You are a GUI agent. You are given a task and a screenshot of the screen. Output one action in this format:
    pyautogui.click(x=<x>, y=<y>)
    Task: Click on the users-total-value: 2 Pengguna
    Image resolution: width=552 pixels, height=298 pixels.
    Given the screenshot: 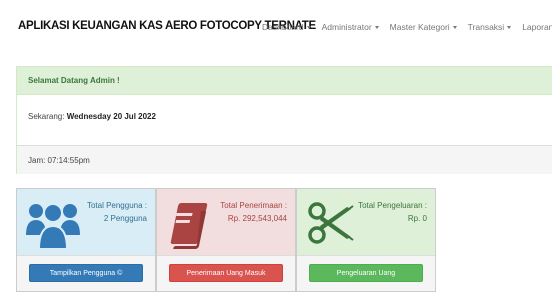 What is the action you would take?
    pyautogui.click(x=125, y=218)
    